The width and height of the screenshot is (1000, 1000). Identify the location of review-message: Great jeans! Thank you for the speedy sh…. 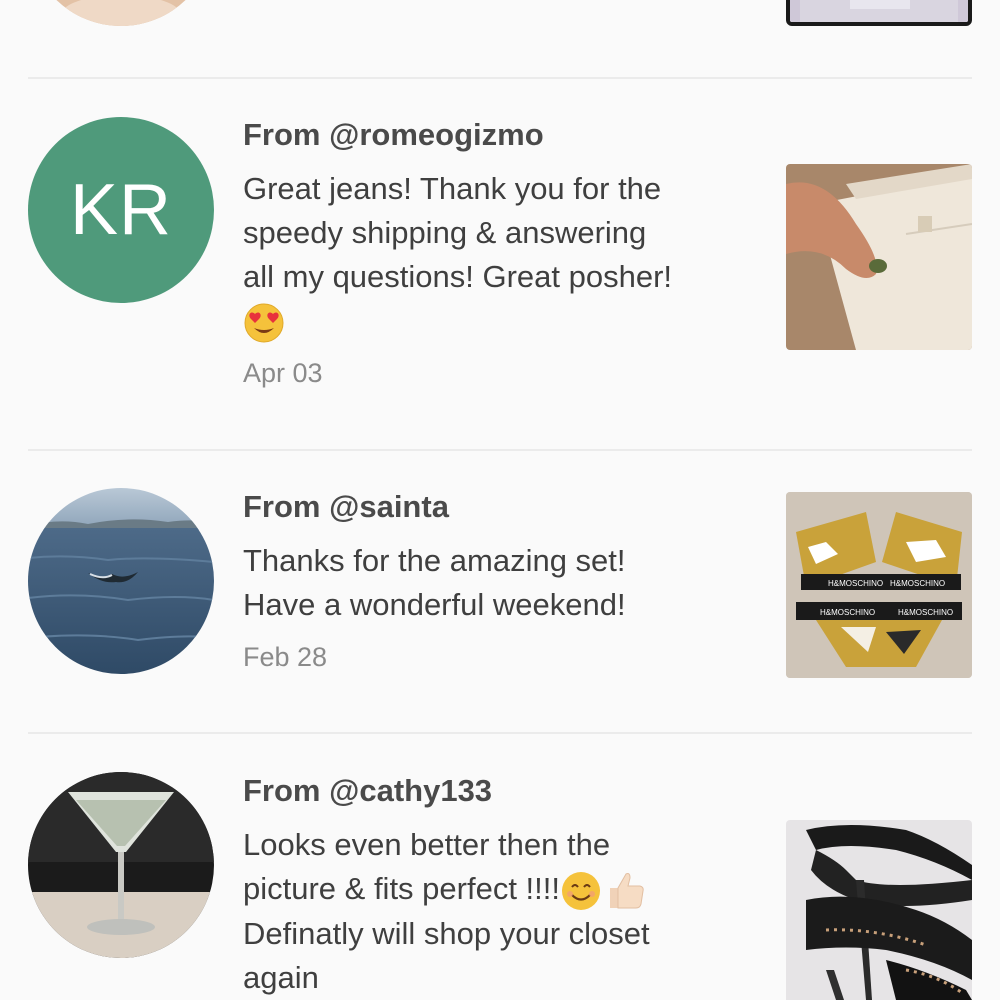
(493, 255).